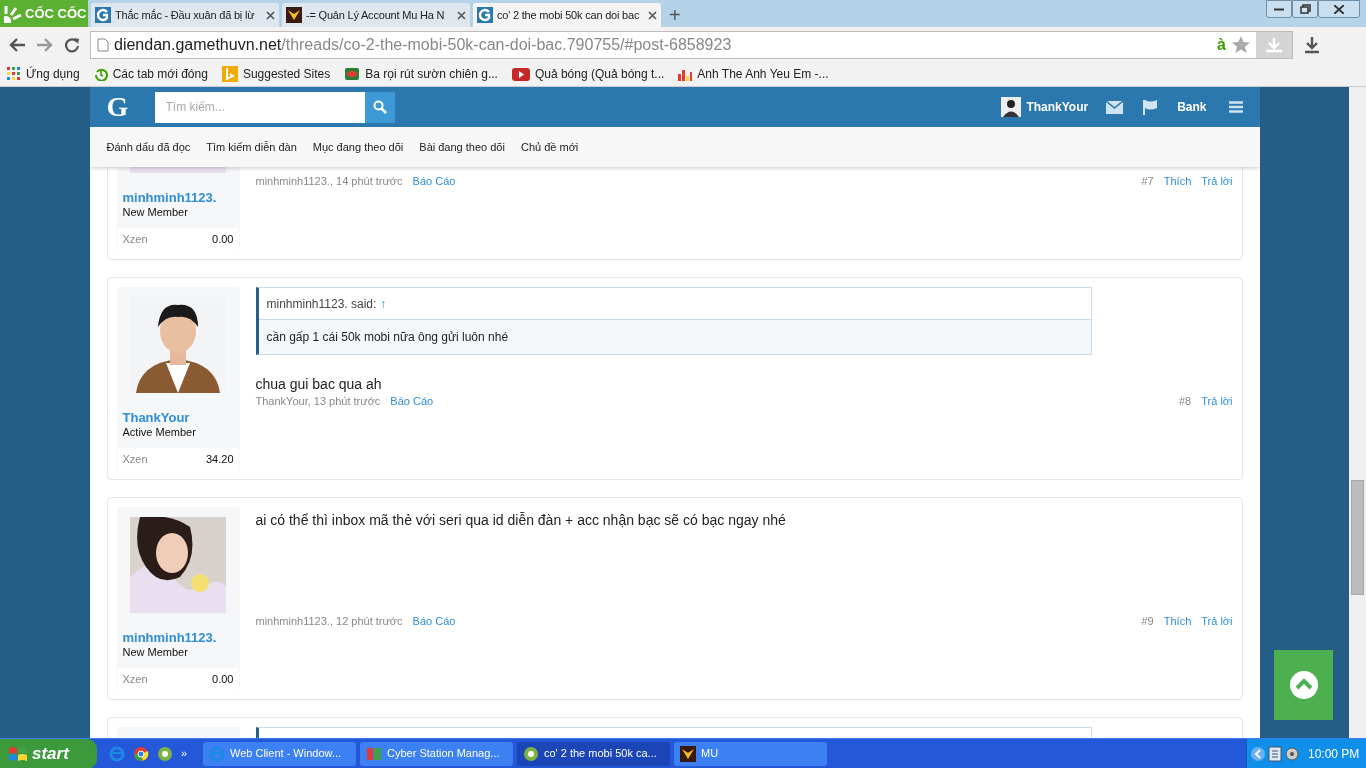 The width and height of the screenshot is (1366, 768). I want to click on bar-chart-icon, so click(685, 74).